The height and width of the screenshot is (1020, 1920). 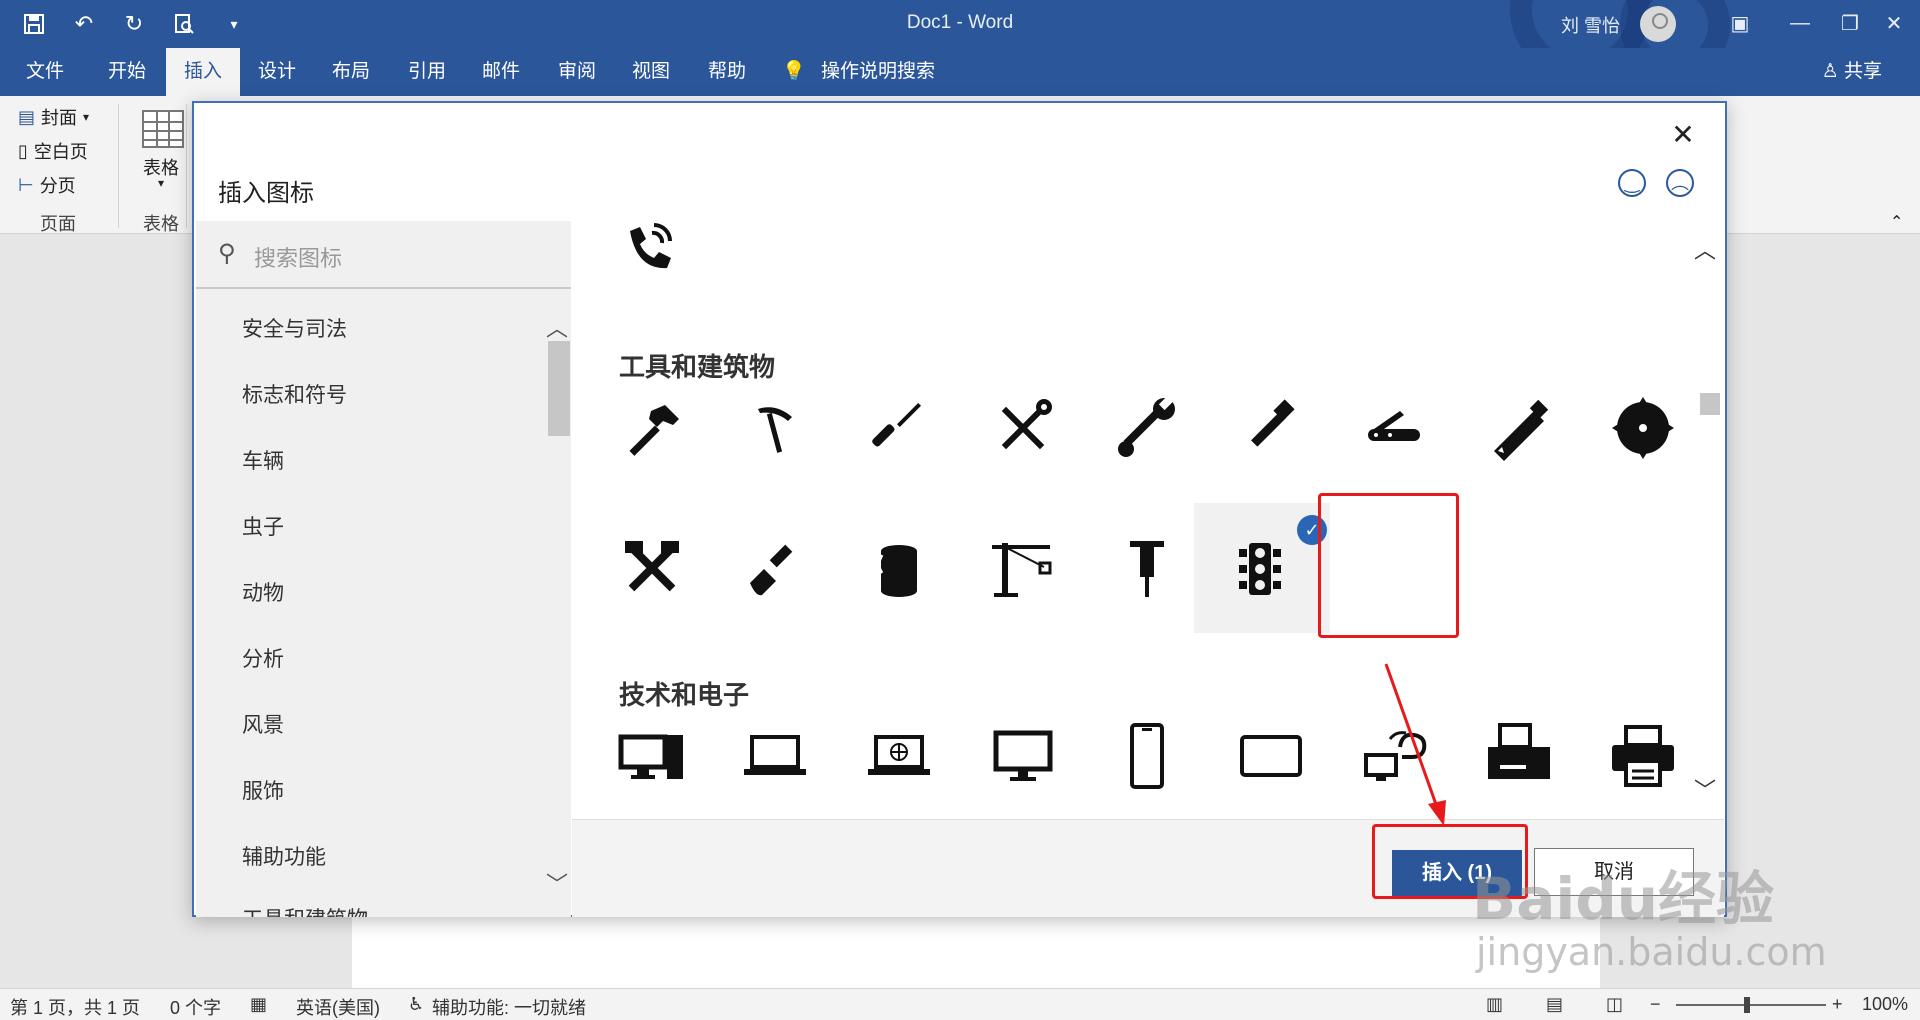 What do you see at coordinates (298, 258) in the screenshot?
I see `search-placeholder: 搜索图标` at bounding box center [298, 258].